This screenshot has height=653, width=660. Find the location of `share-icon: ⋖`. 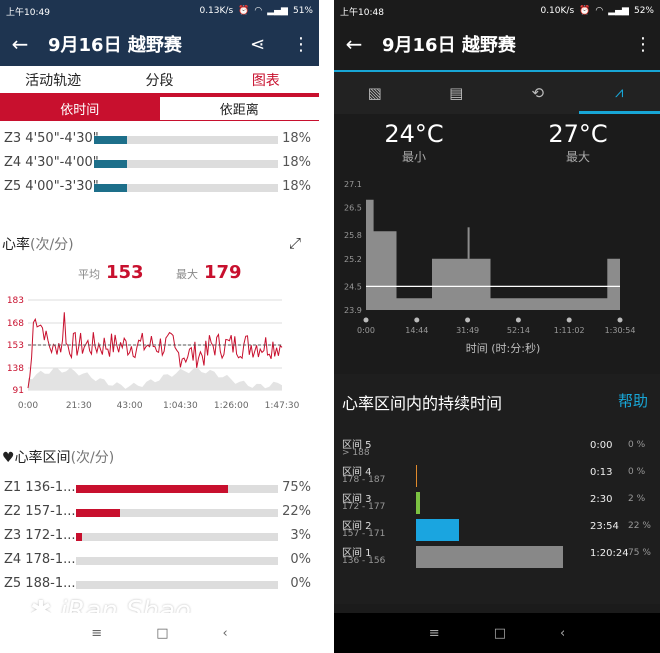

share-icon: ⋖ is located at coordinates (257, 44).